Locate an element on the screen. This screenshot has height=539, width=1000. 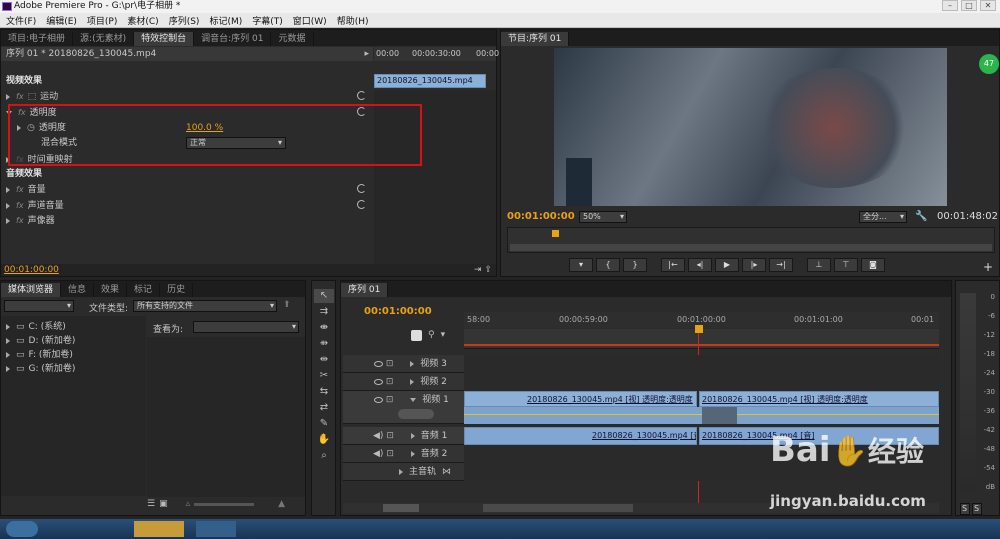
start-button is located at coordinates (22, 529).